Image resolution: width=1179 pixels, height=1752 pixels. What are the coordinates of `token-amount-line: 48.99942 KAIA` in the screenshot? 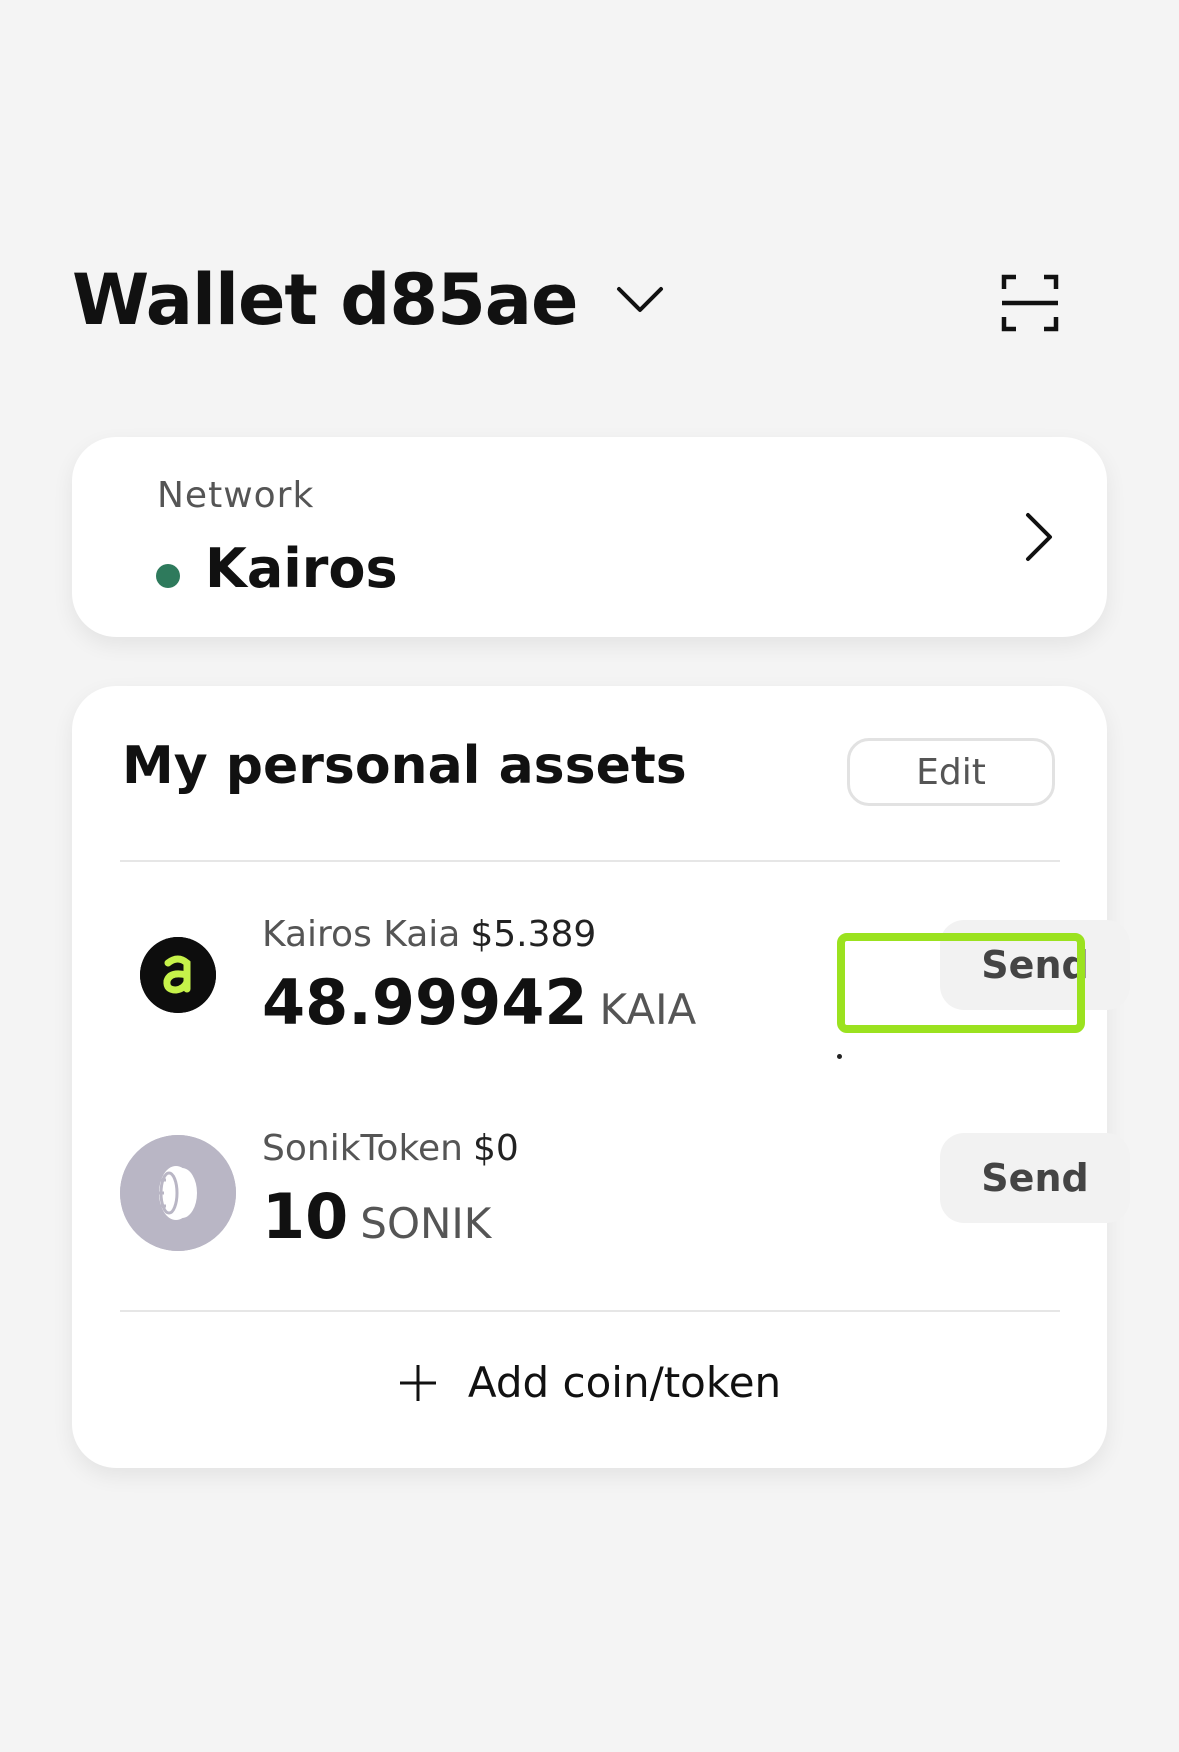 It's located at (479, 1002).